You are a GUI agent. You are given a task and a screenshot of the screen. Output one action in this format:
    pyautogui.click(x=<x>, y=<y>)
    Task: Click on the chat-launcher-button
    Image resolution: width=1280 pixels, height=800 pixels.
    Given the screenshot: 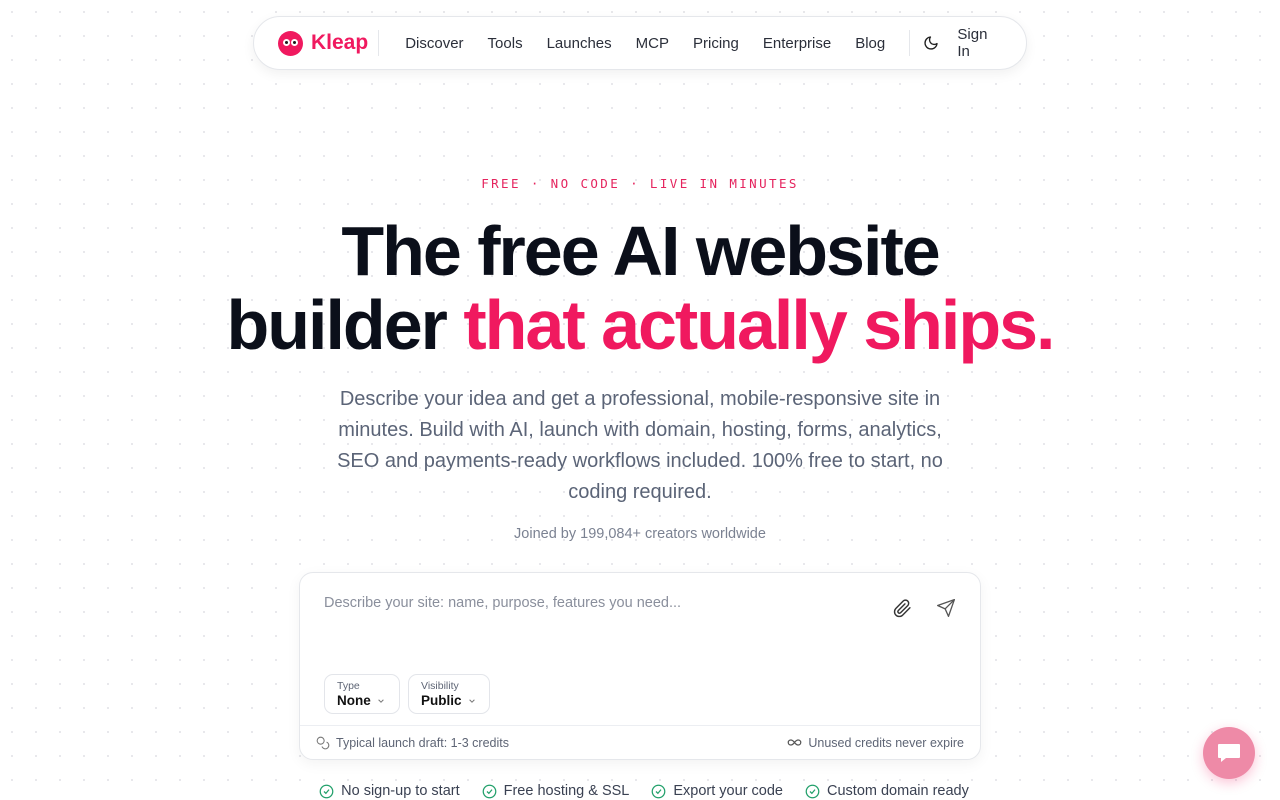 What is the action you would take?
    pyautogui.click(x=1229, y=753)
    